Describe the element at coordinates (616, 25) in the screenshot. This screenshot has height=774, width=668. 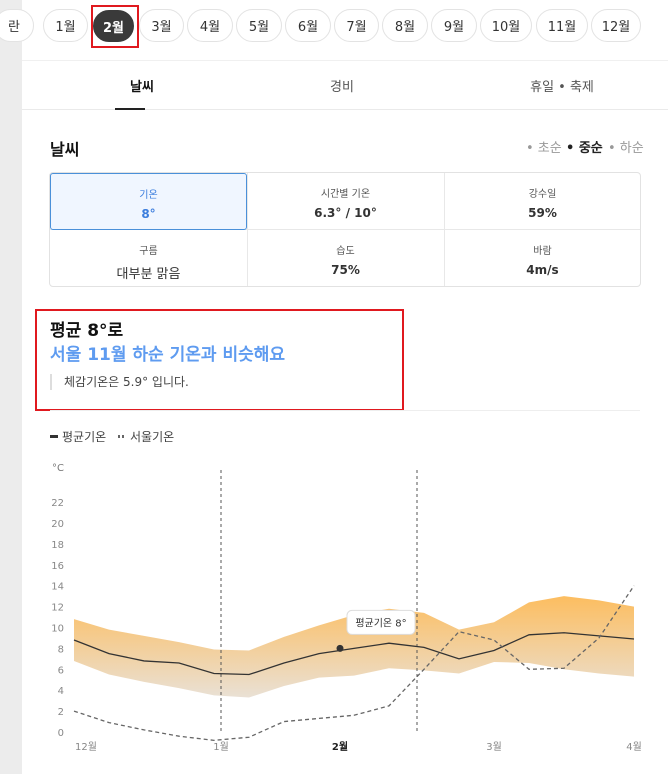
I see `month-chip-12: 12월` at that location.